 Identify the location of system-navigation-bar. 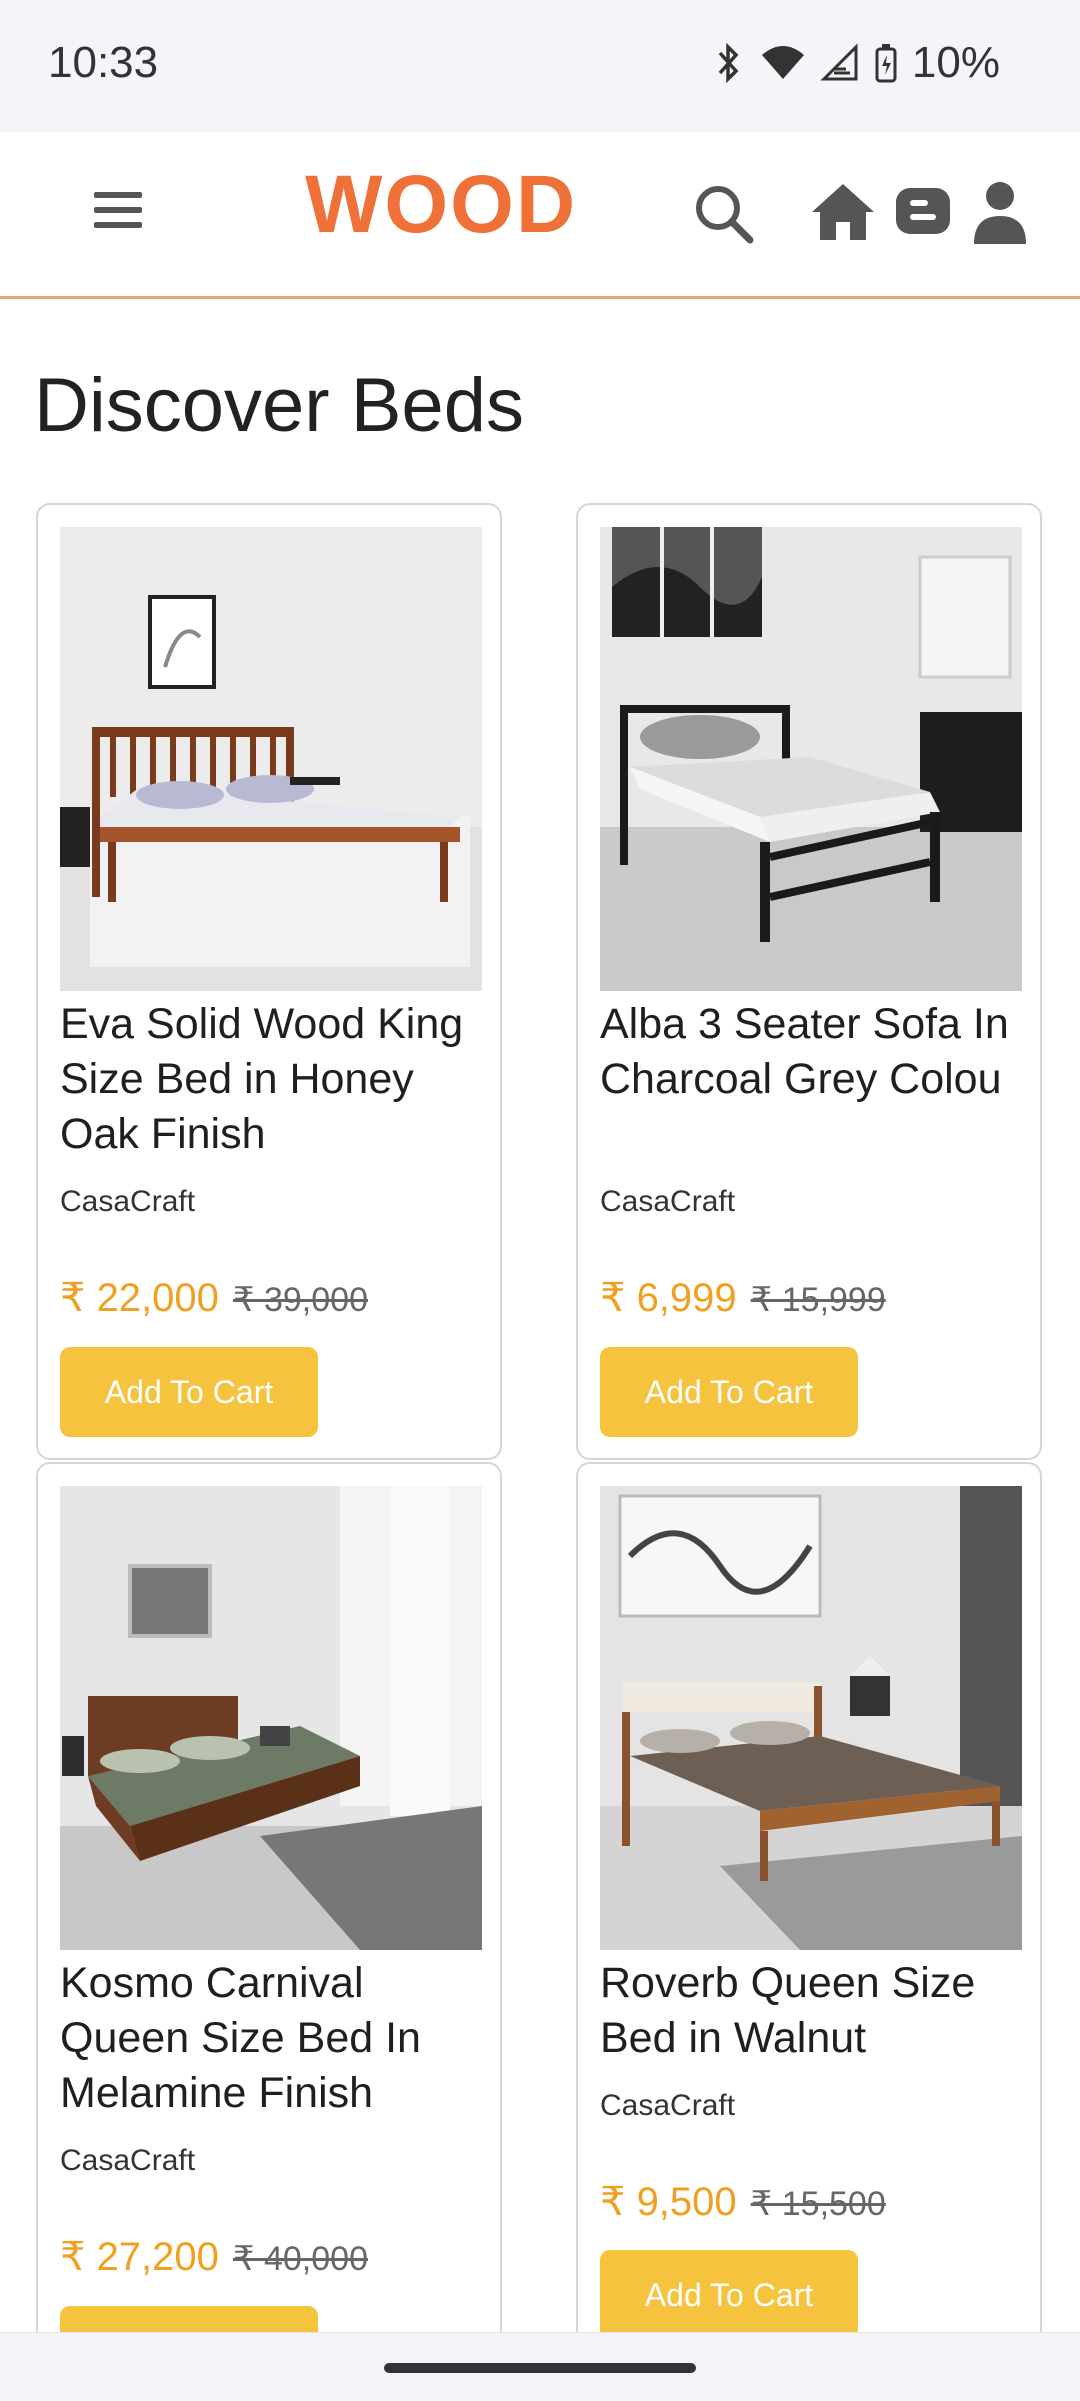
(540, 2366).